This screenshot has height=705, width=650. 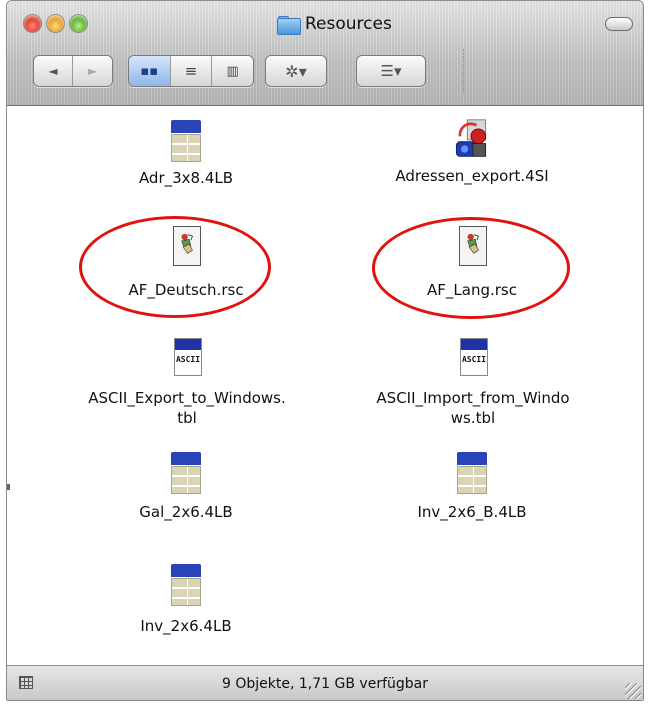 I want to click on file-item: Inv_2x6_B.4LB, so click(x=472, y=487).